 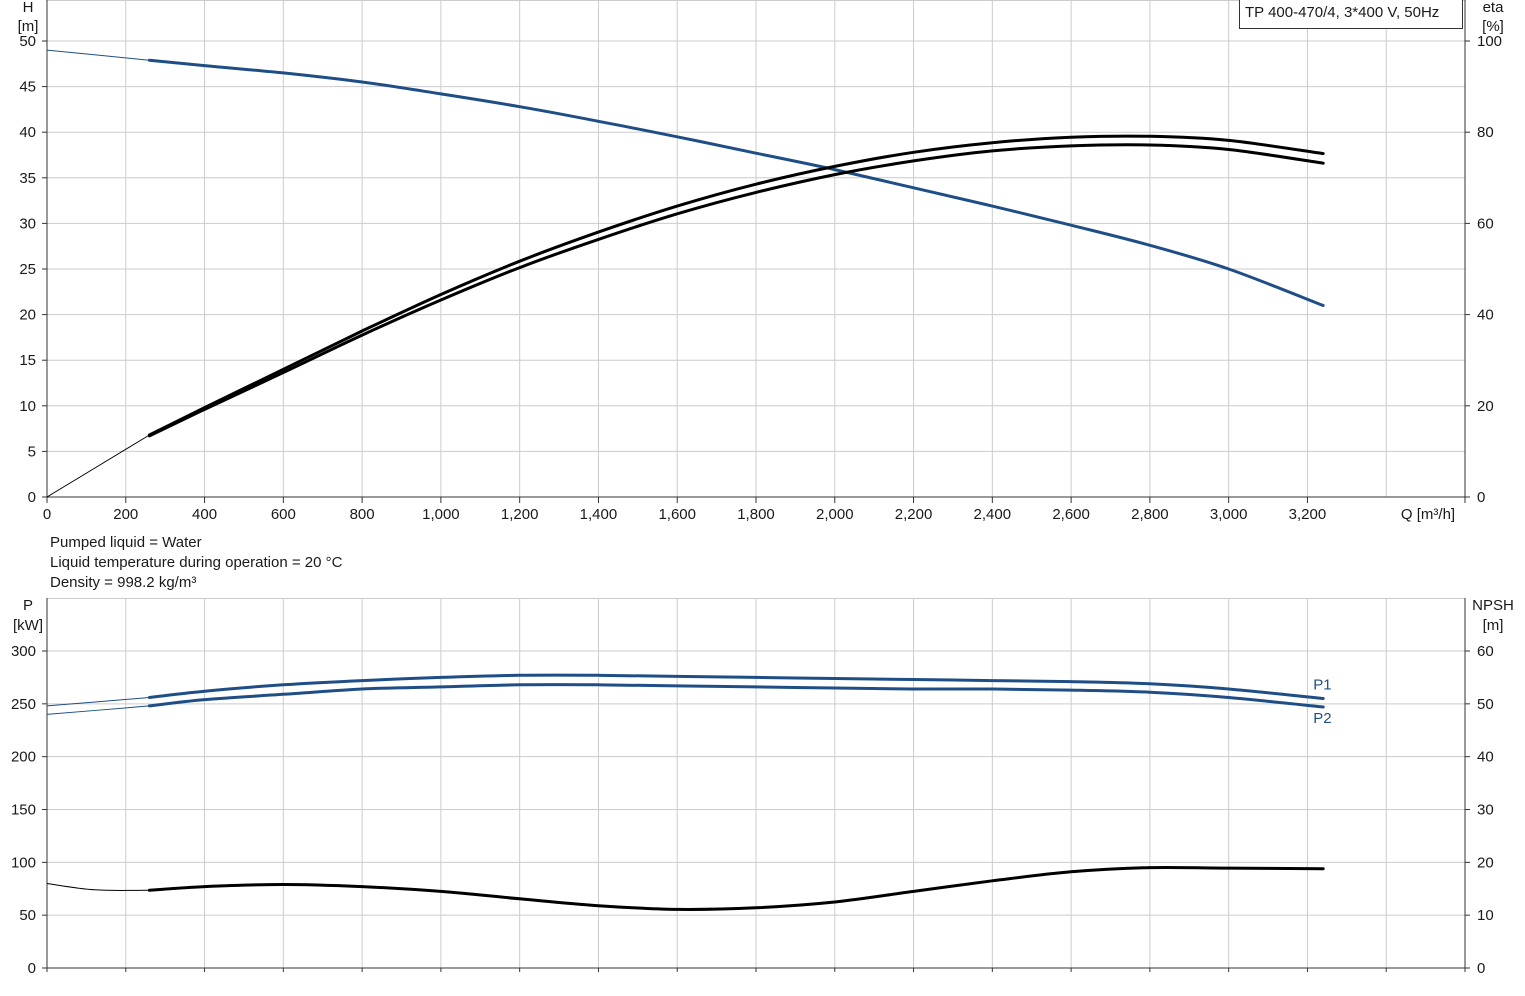 What do you see at coordinates (28, 26) in the screenshot?
I see `y-left-axis-unit: [m]` at bounding box center [28, 26].